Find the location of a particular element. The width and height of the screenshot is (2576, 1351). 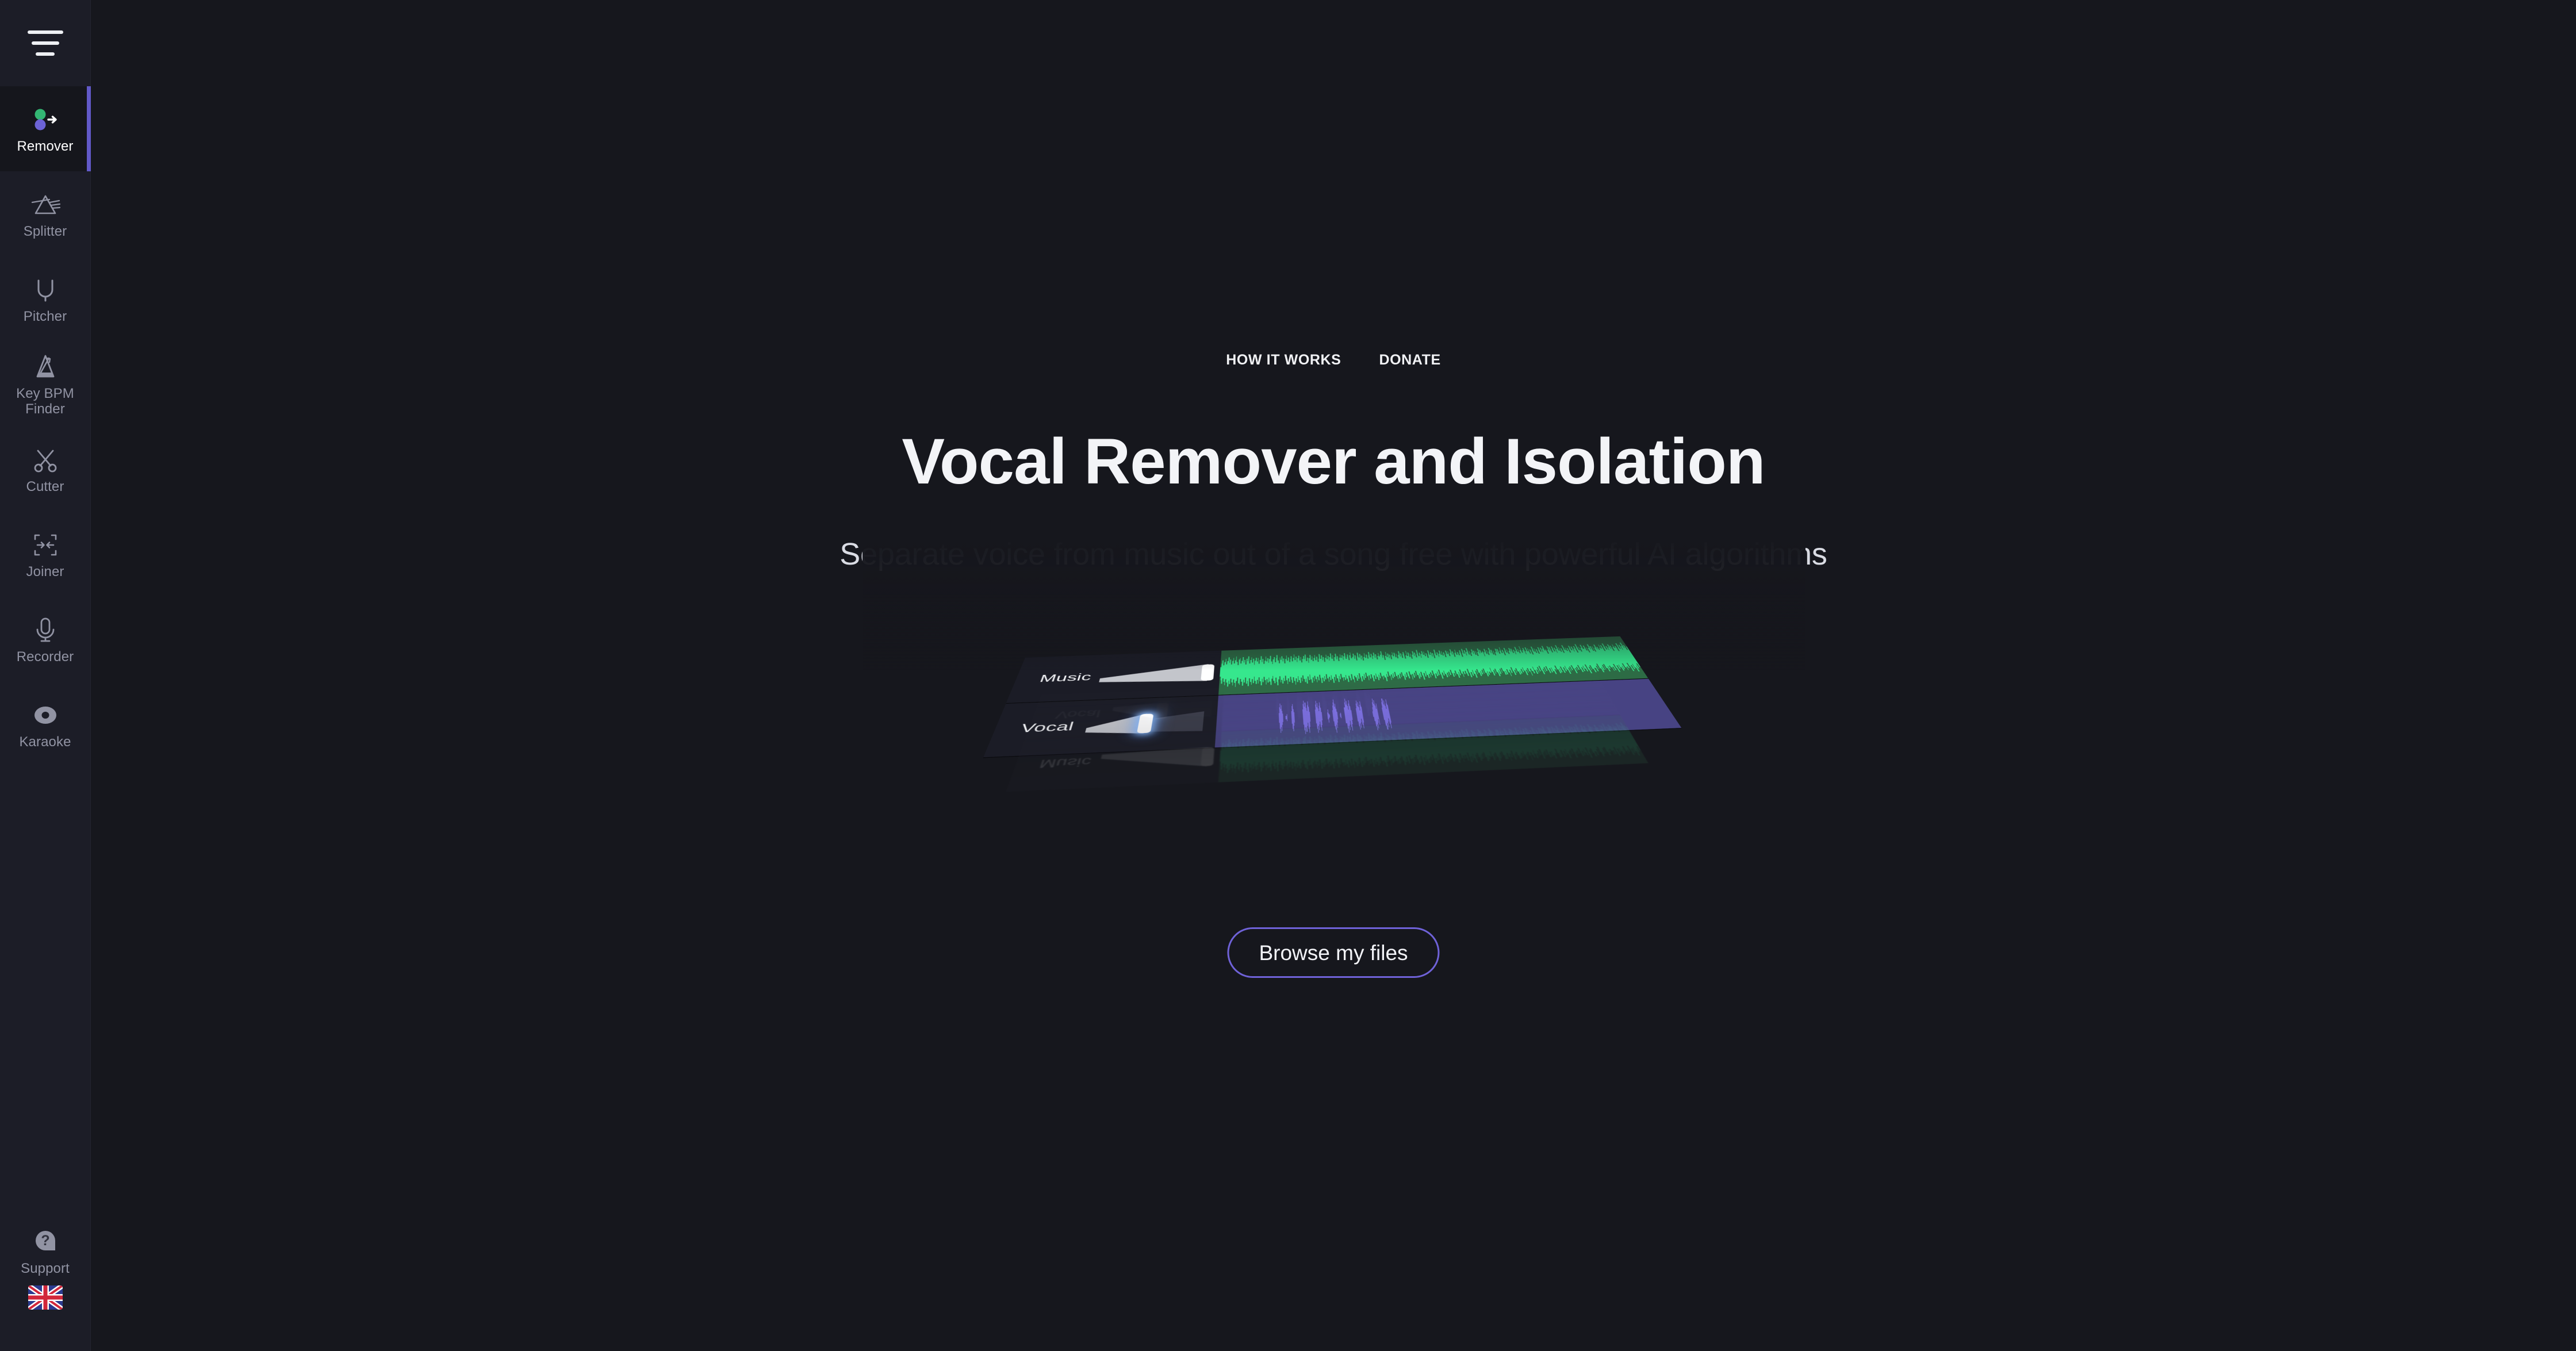

uk-flag-icon is located at coordinates (45, 1297).